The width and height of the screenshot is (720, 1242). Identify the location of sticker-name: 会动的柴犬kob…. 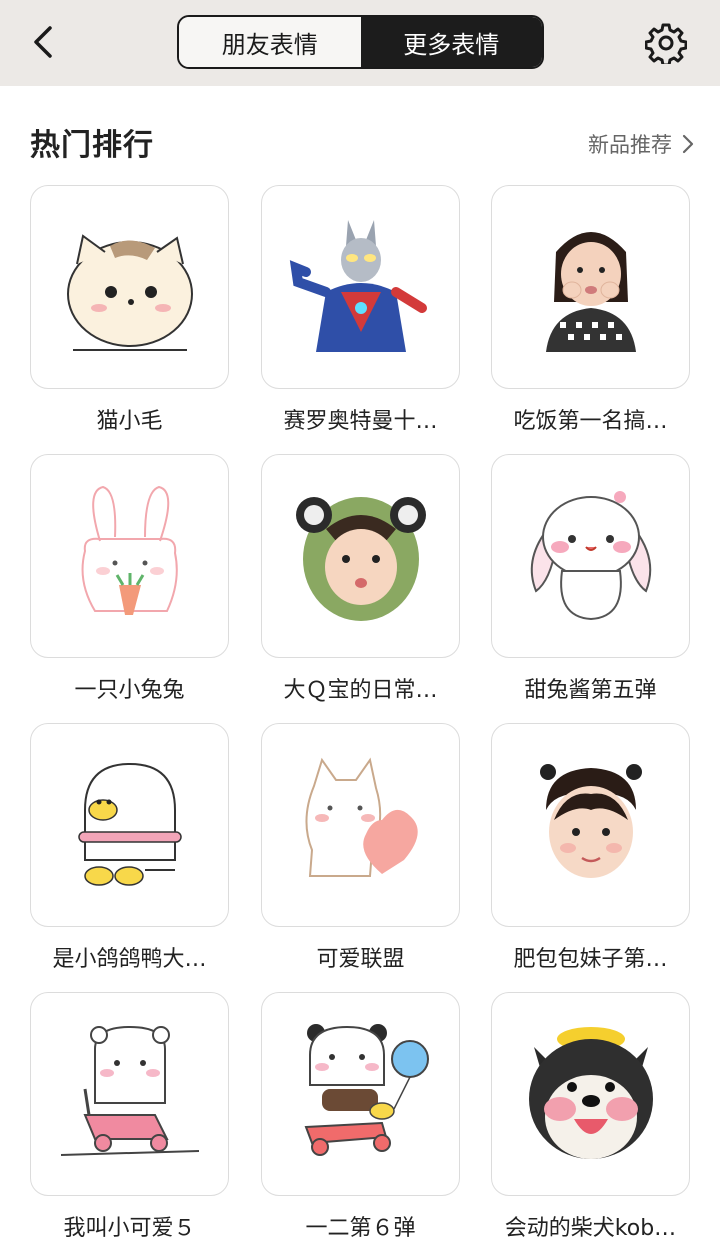
(590, 1228).